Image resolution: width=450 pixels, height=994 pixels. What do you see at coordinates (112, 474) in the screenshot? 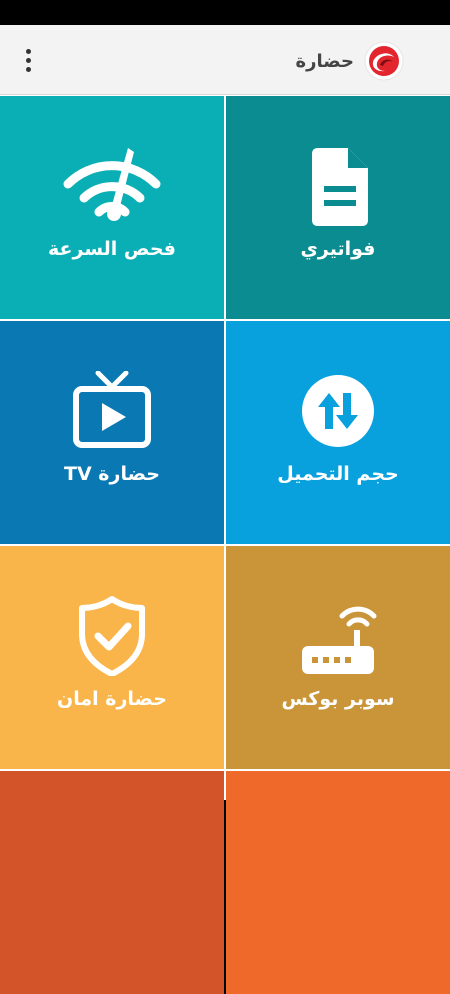
I see `tile-label: حضارة TV` at bounding box center [112, 474].